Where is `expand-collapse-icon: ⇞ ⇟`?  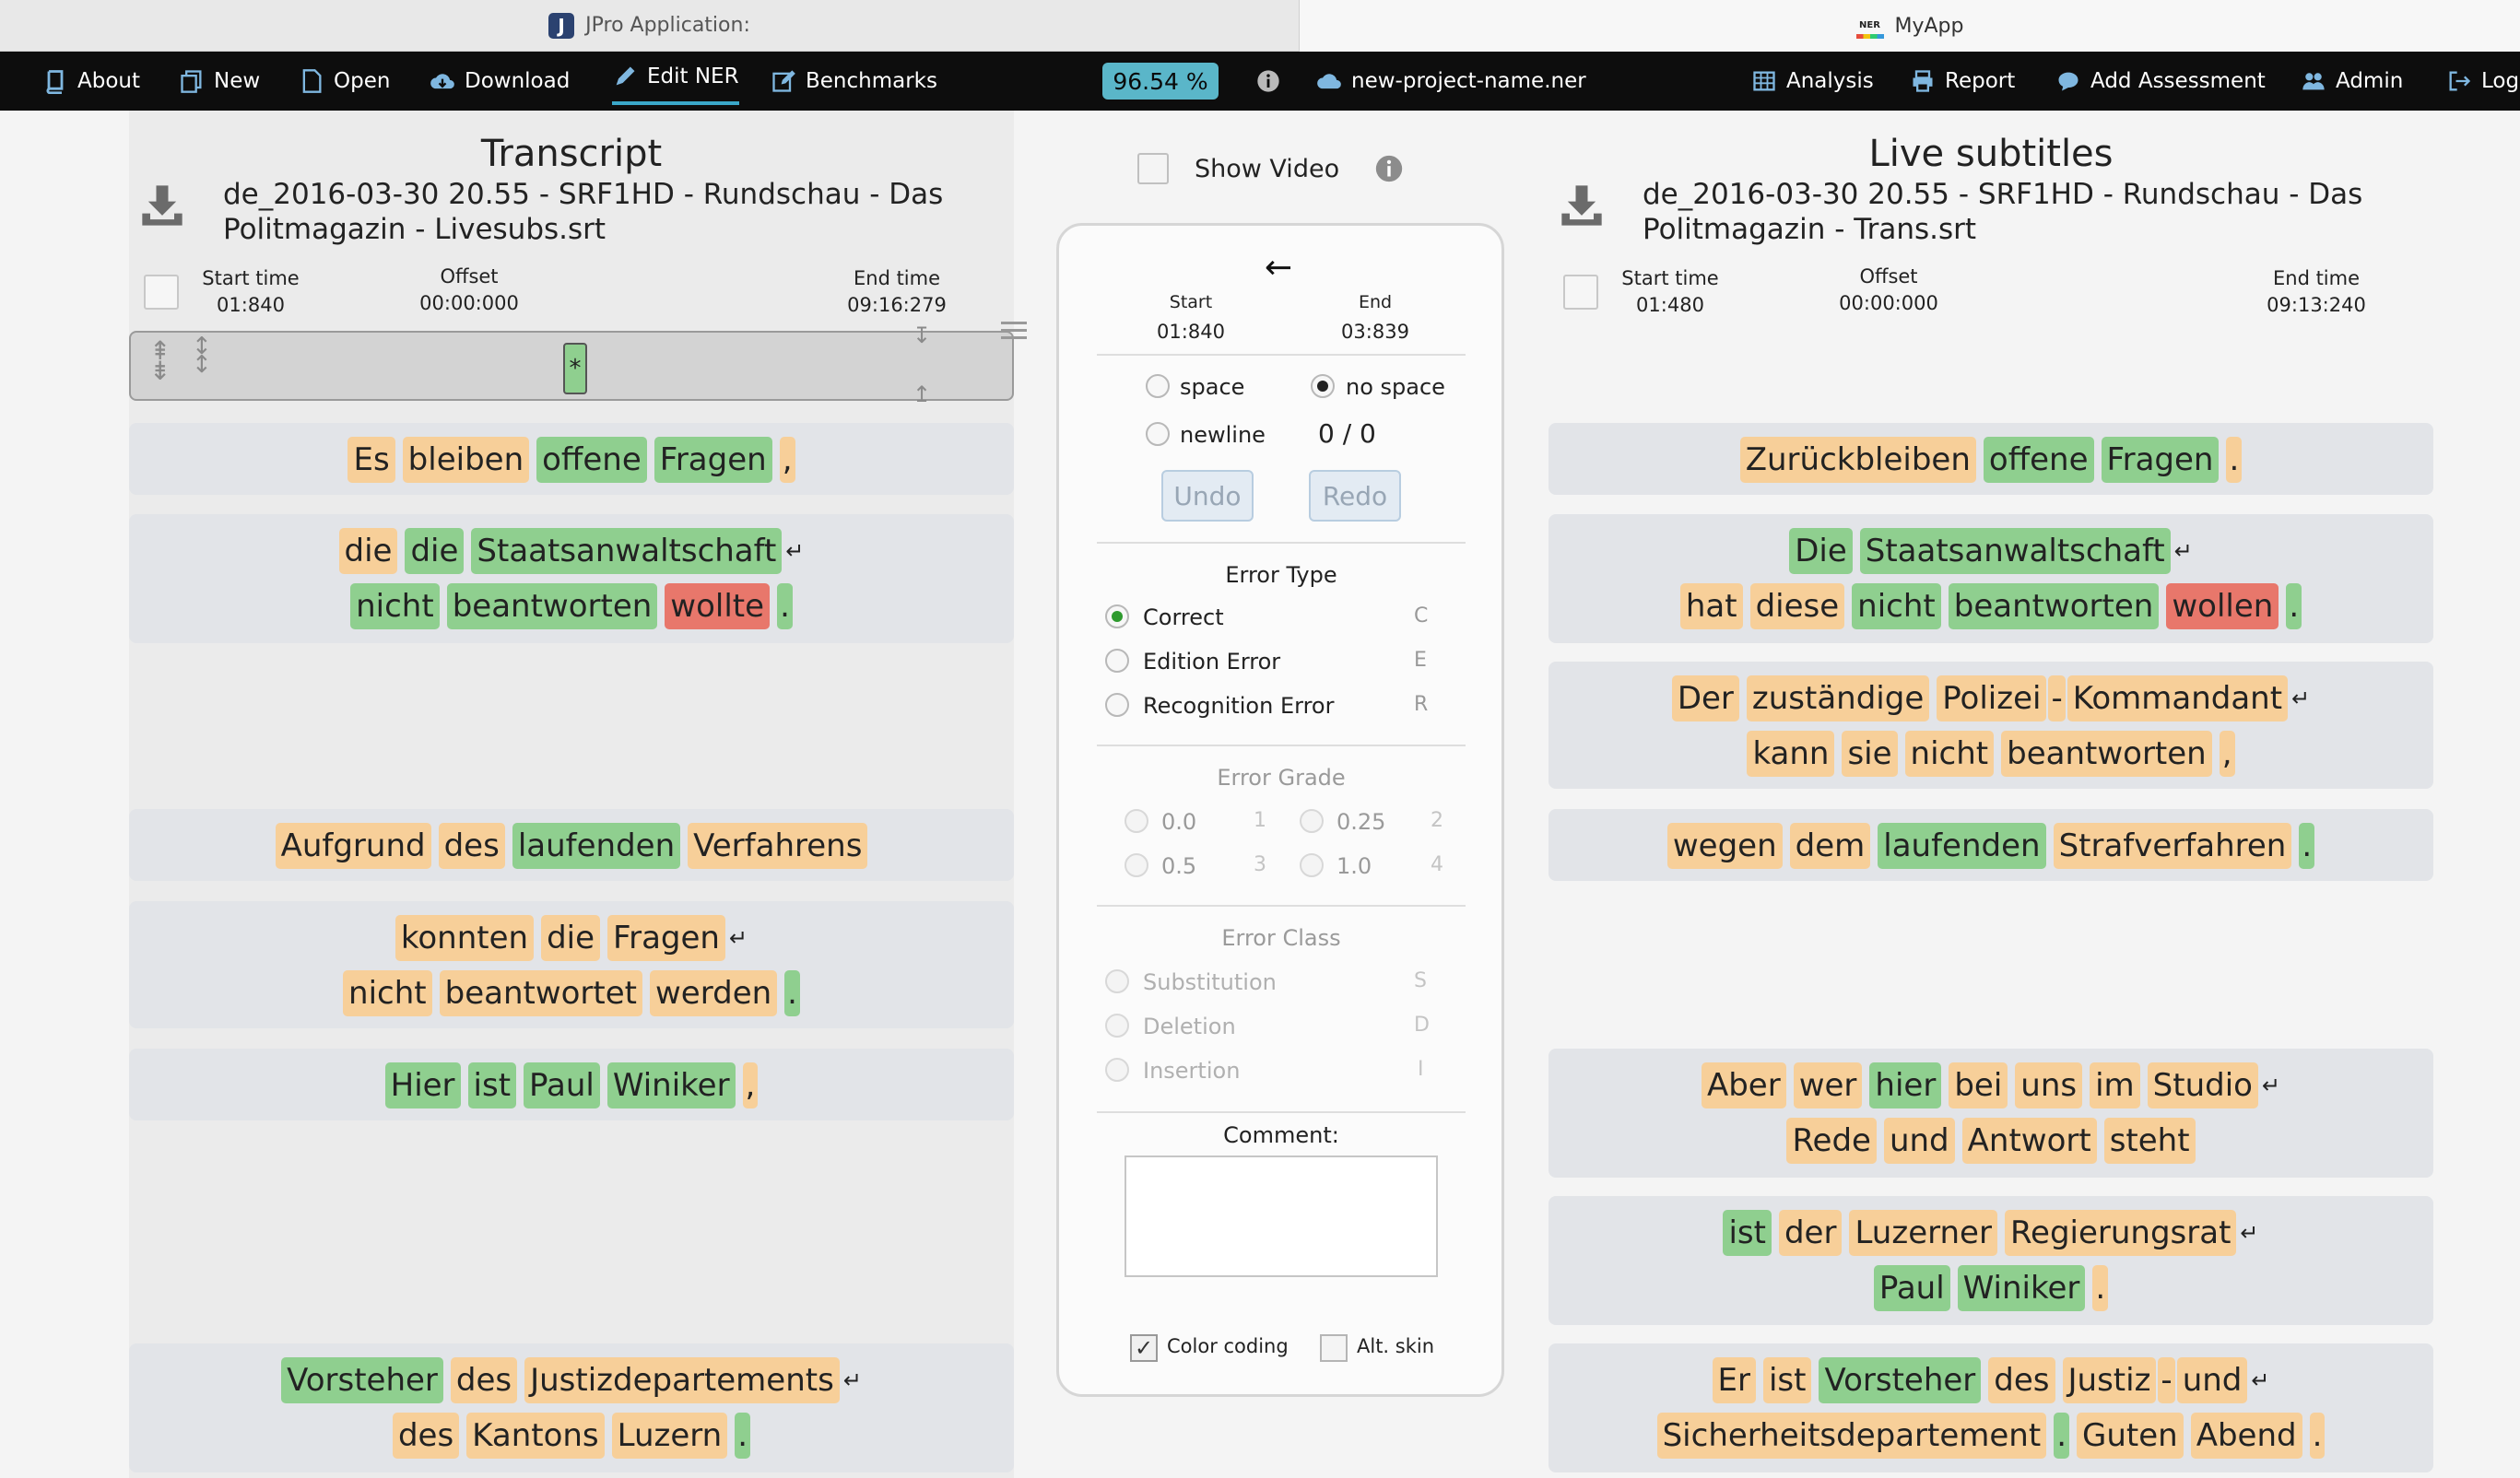 expand-collapse-icon: ⇞ ⇟ is located at coordinates (160, 361).